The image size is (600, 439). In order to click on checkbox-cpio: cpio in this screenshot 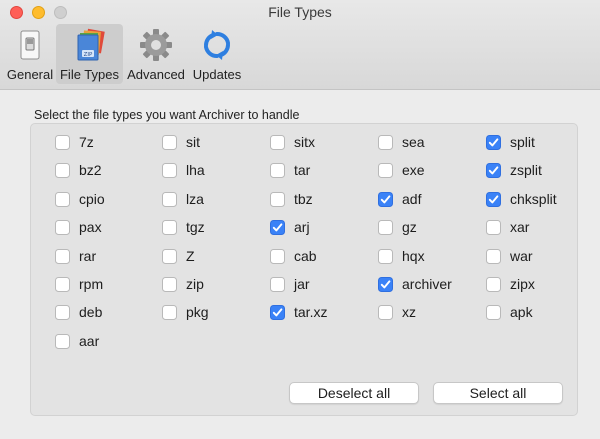, I will do `click(80, 199)`.